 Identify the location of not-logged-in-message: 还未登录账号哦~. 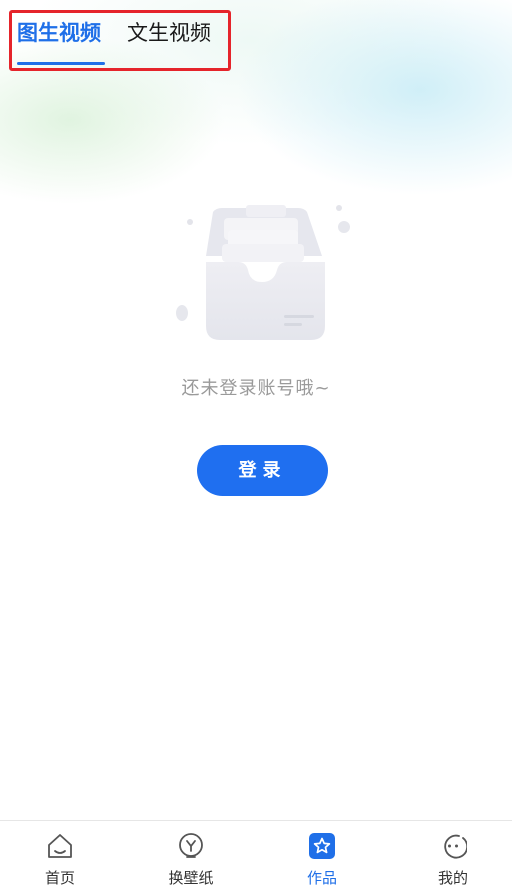
(256, 388).